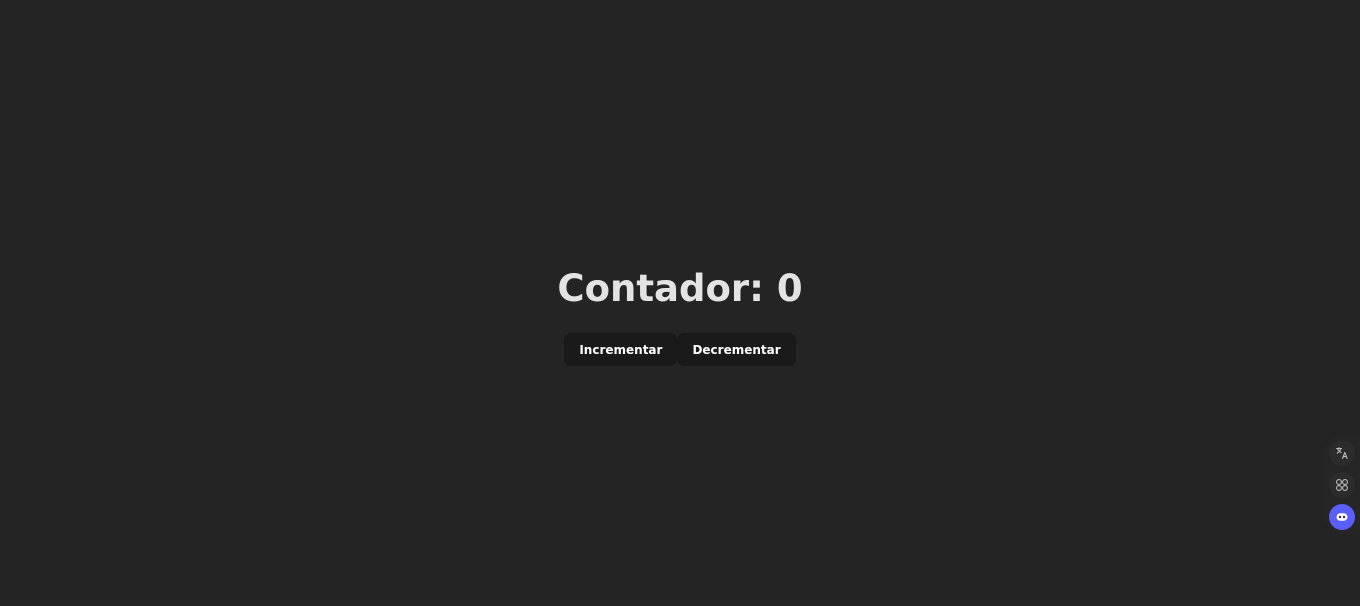 The image size is (1360, 606). What do you see at coordinates (736, 349) in the screenshot?
I see `decrement-button: Decrementar` at bounding box center [736, 349].